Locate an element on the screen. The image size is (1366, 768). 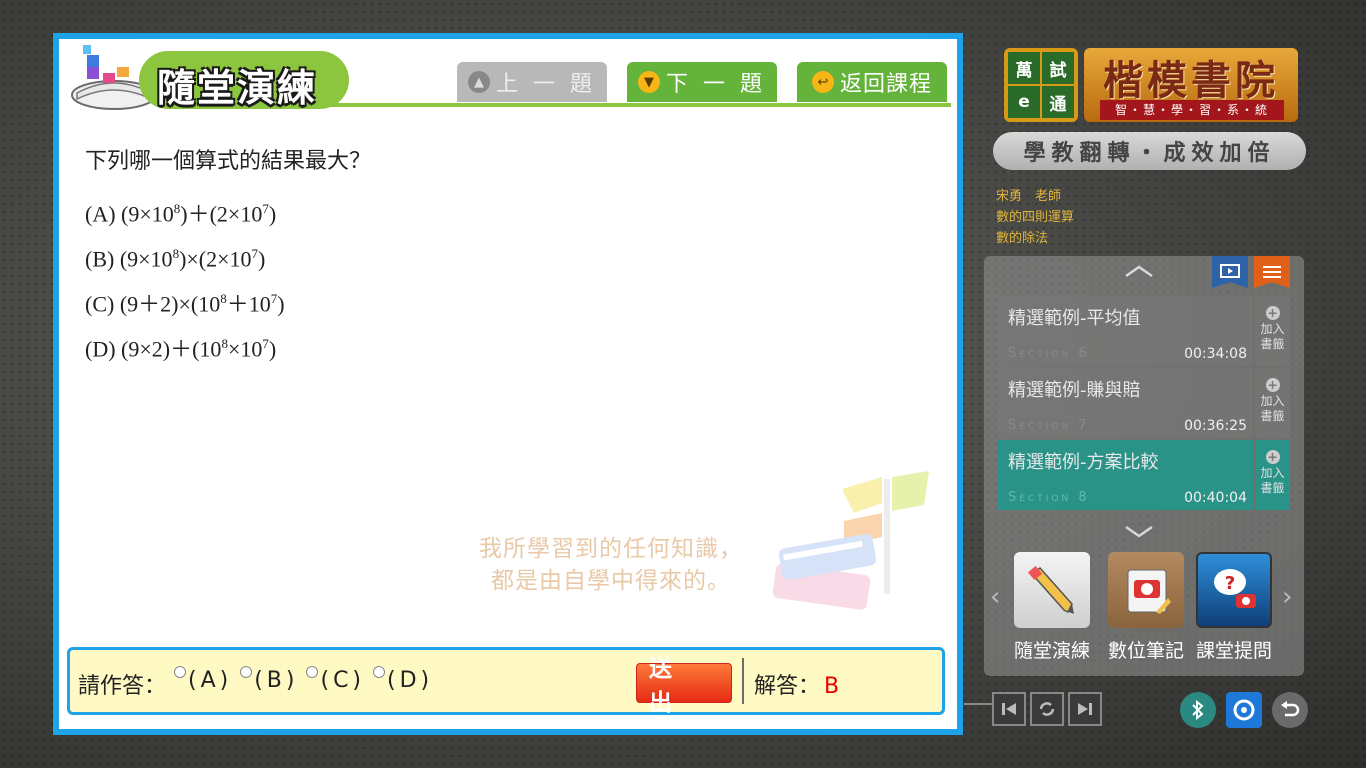
prev-question-button: ▲ 上 一 題 is located at coordinates (532, 82).